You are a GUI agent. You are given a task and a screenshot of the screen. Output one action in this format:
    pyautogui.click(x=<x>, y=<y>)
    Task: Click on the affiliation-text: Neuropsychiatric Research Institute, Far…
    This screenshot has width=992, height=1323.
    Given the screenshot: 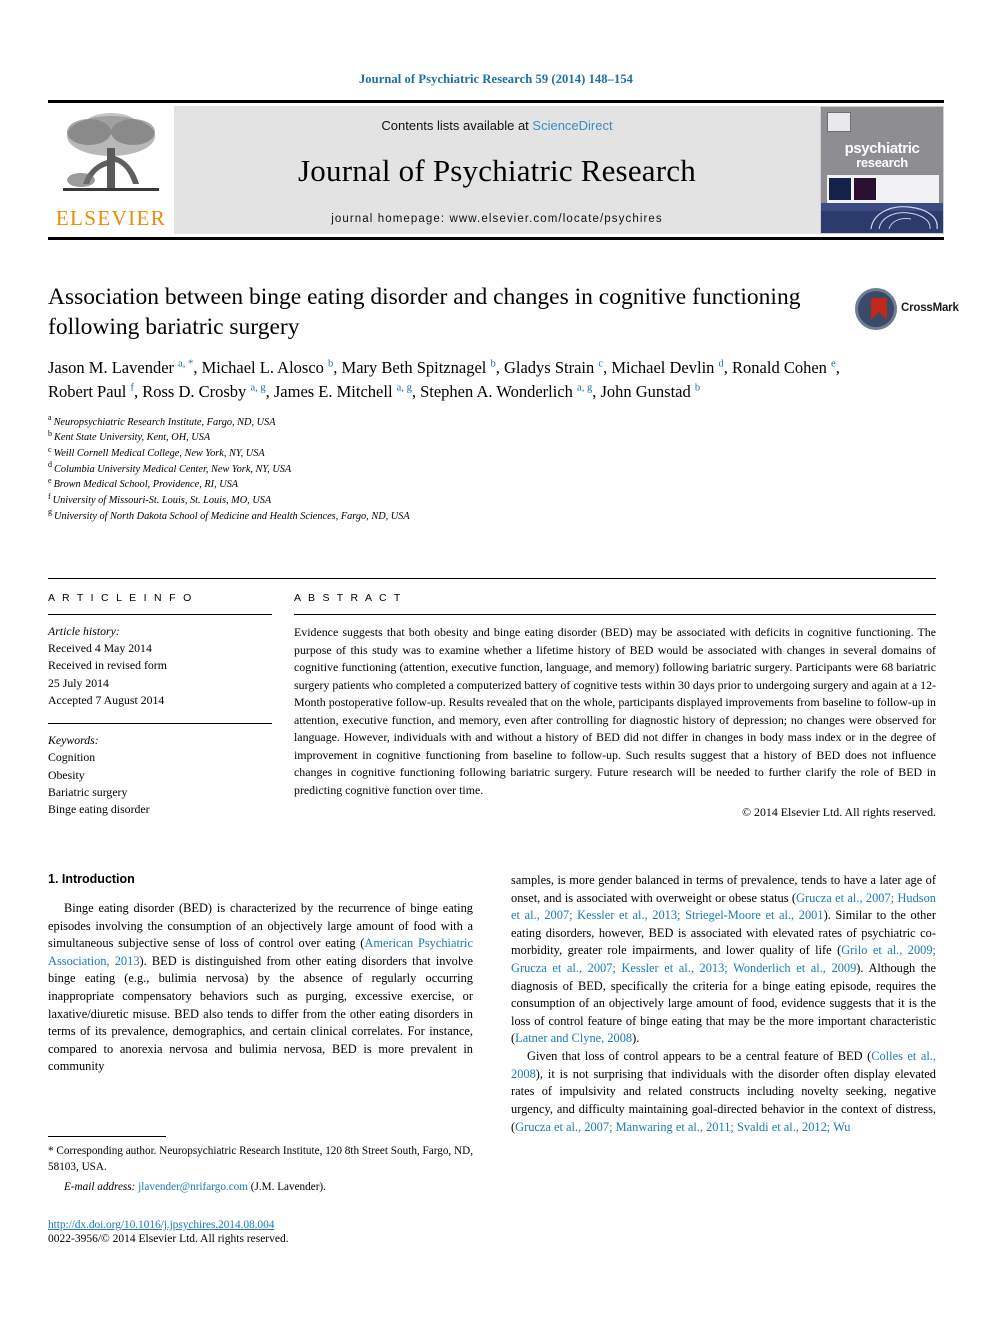 What is the action you would take?
    pyautogui.click(x=164, y=422)
    